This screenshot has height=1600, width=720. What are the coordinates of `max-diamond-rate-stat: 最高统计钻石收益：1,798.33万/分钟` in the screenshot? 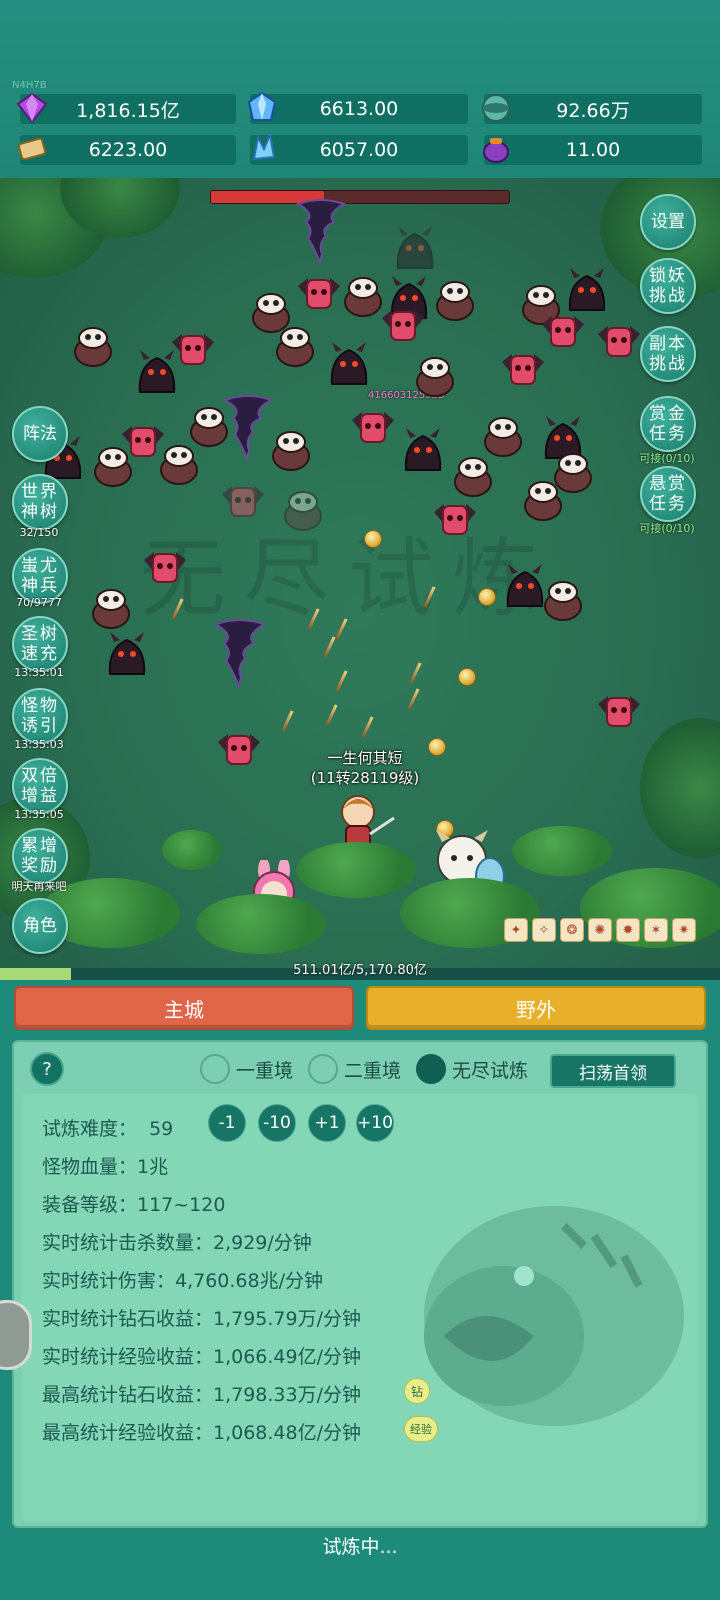 It's located at (202, 1395).